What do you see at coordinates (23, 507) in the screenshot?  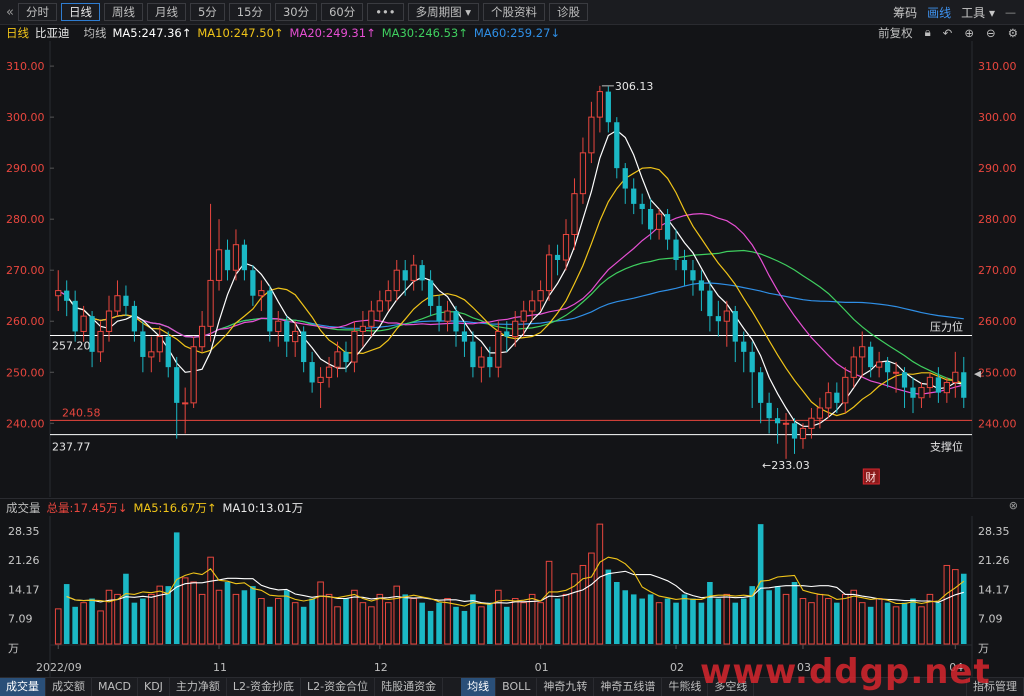 I see `volume-title: 成交量` at bounding box center [23, 507].